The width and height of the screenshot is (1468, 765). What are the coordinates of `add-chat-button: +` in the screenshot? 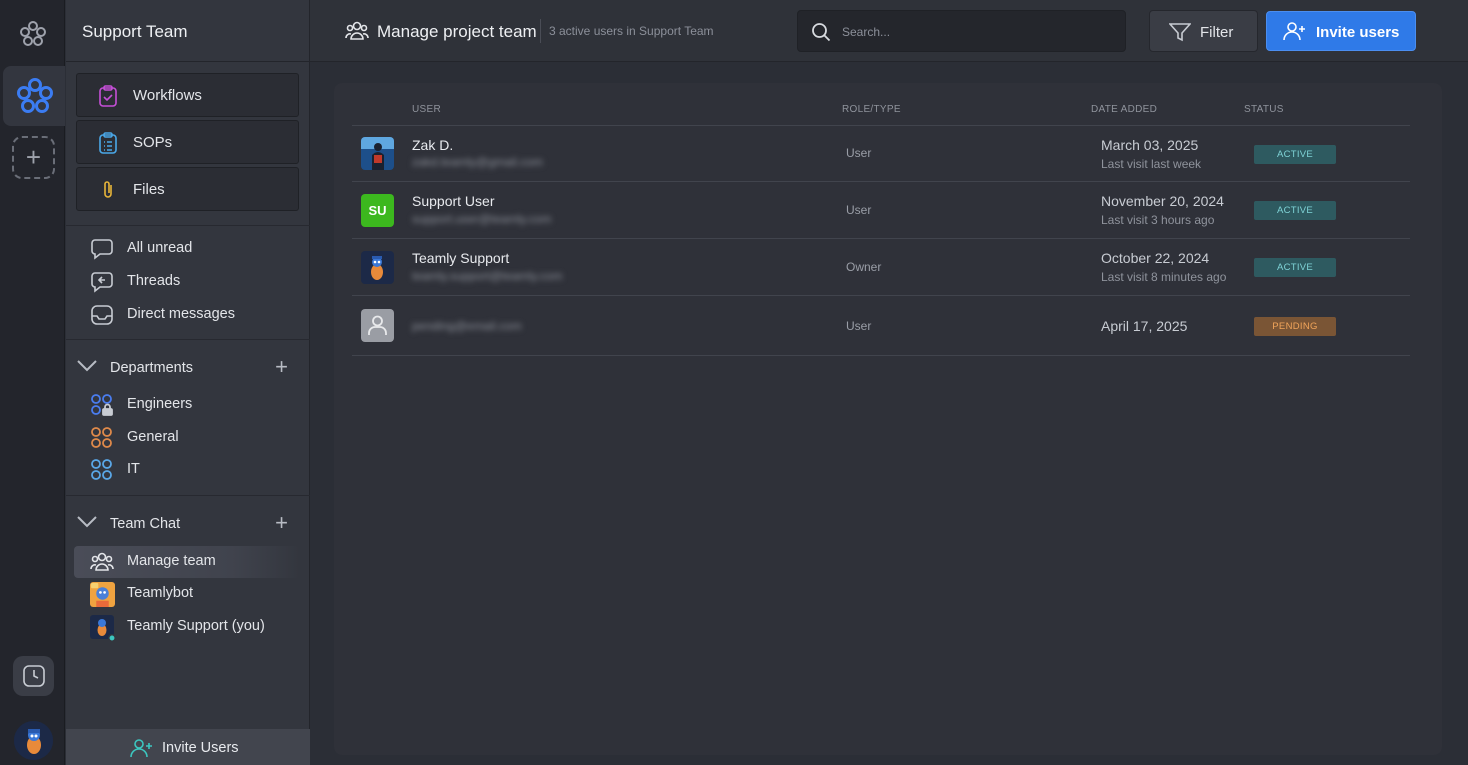 It's located at (281, 523).